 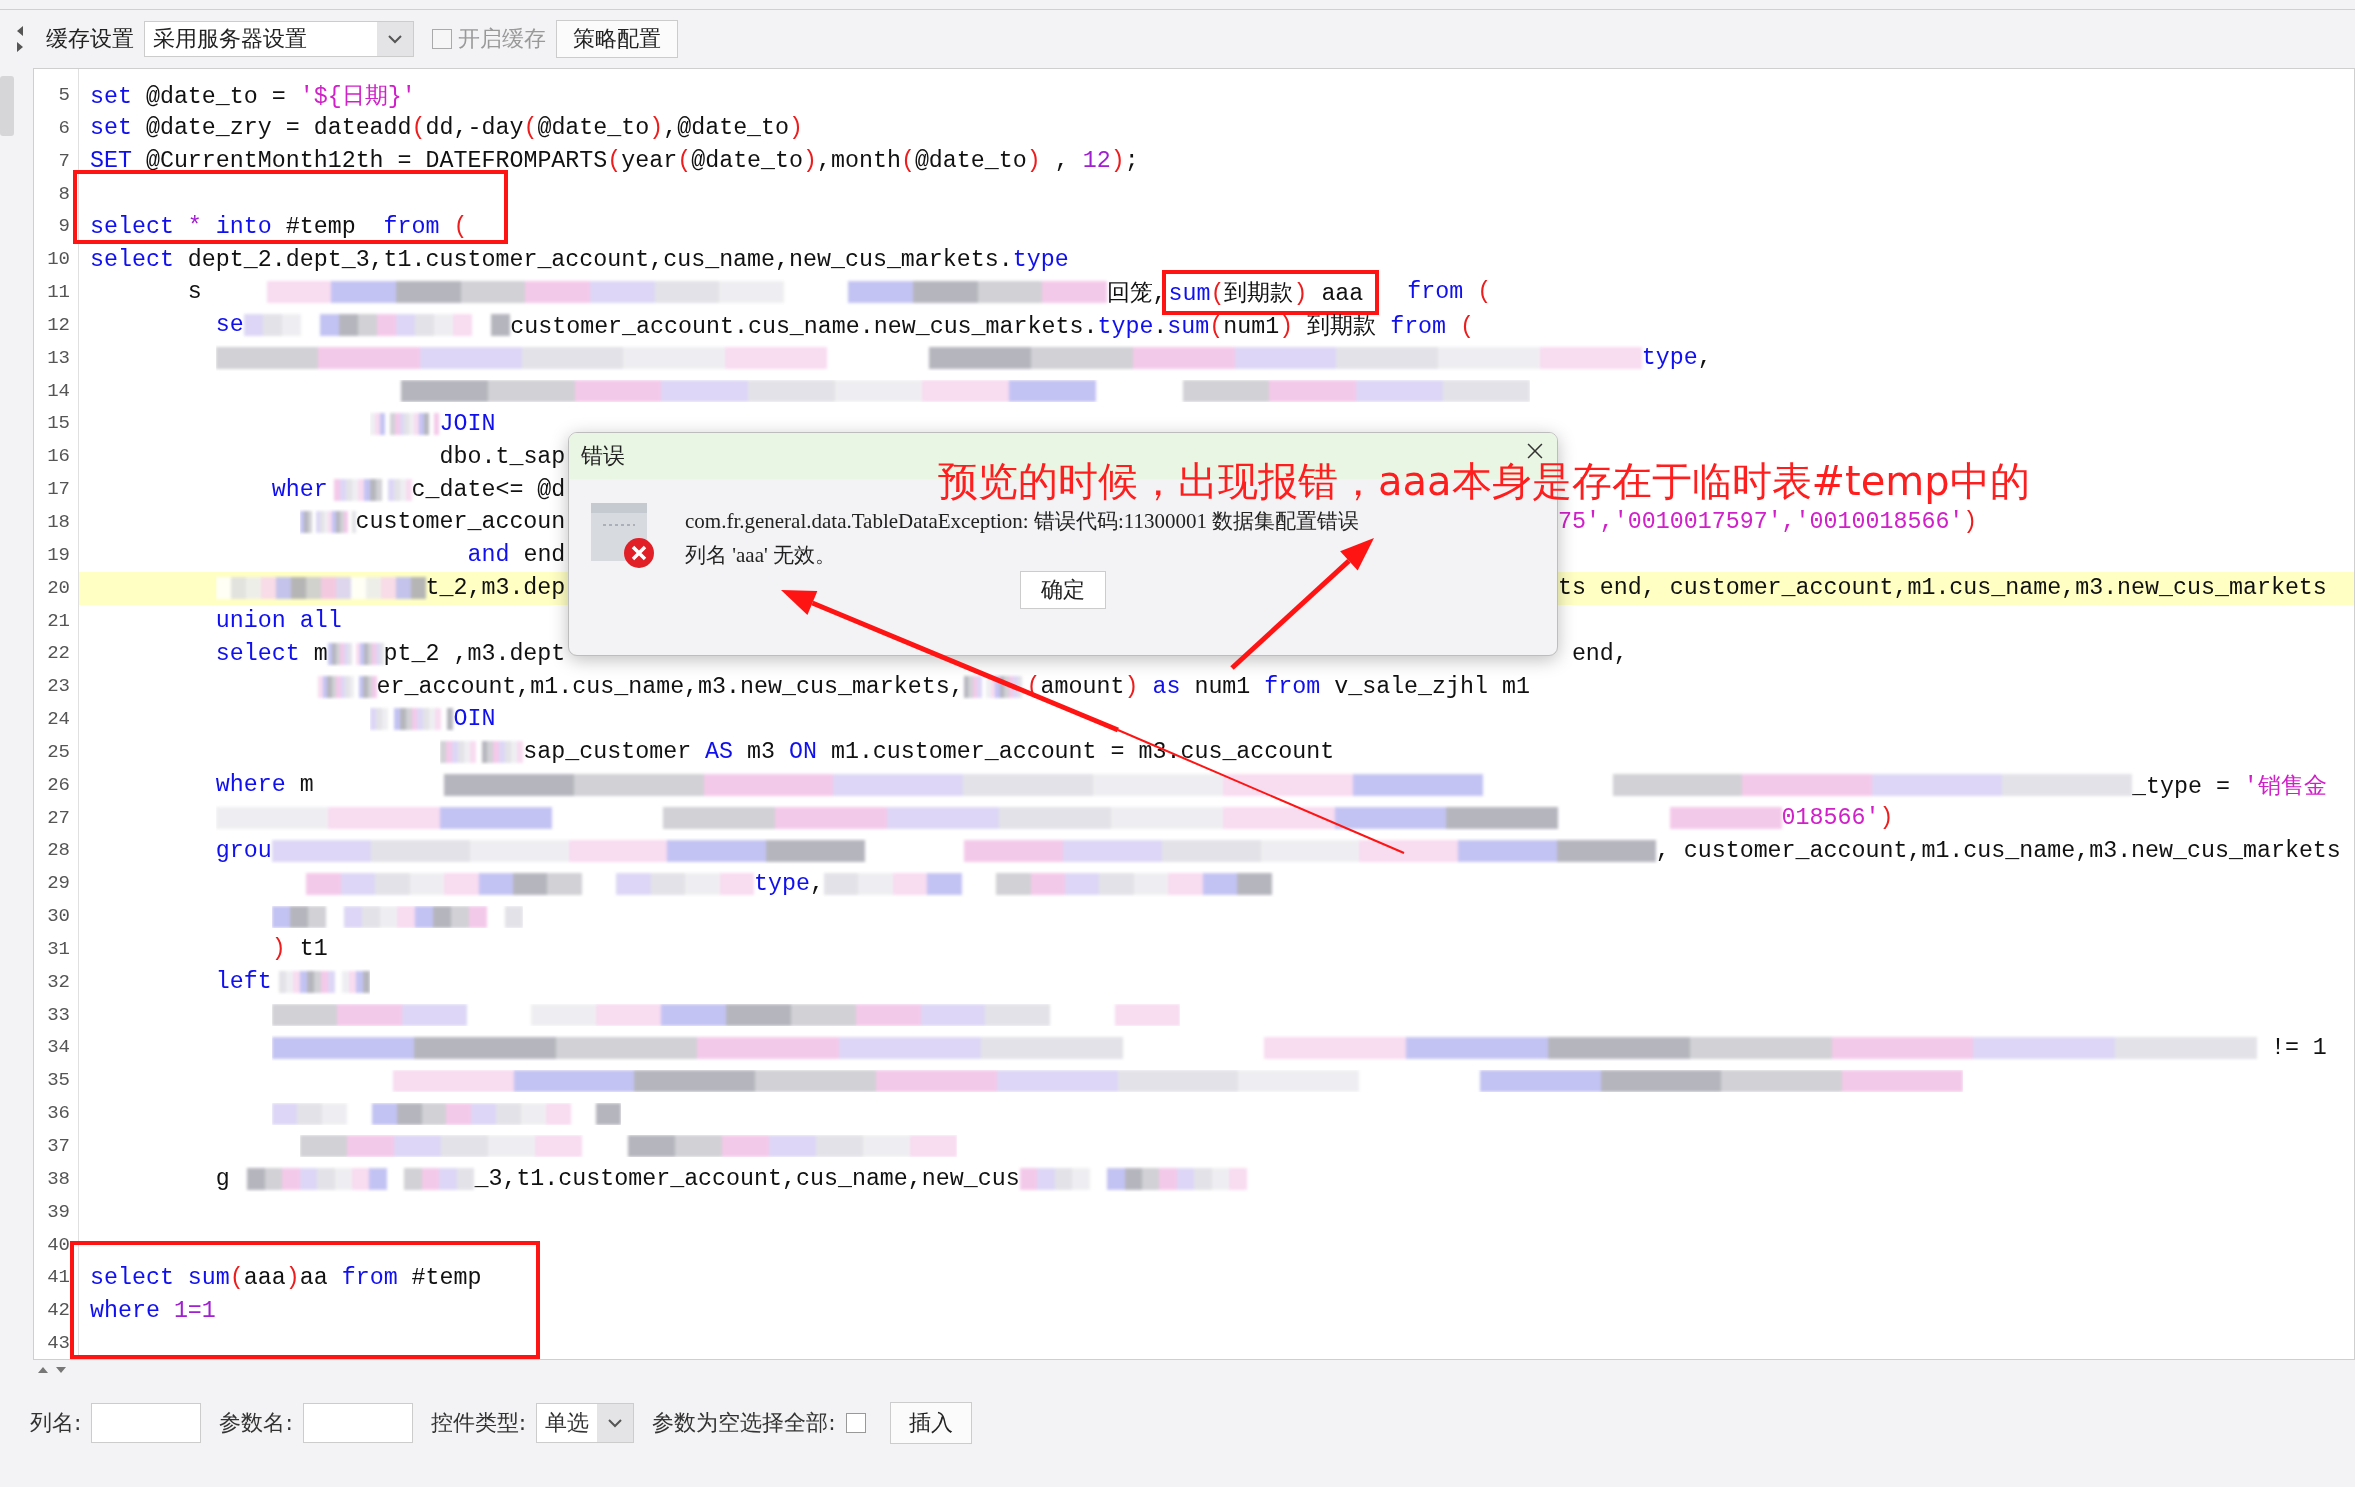 I want to click on error-icon, so click(x=623, y=537).